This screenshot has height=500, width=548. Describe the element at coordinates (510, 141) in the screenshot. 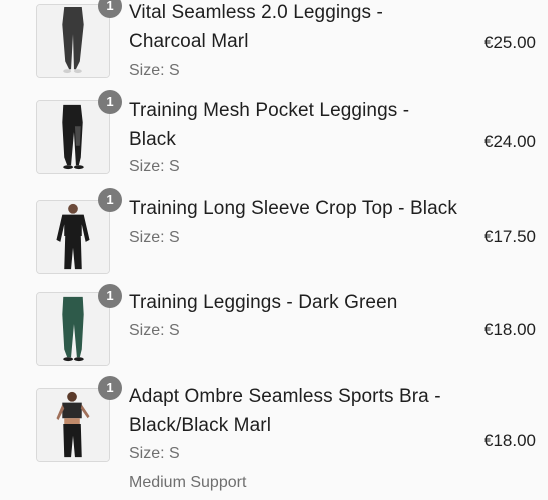

I see `product-price: €24.00` at that location.